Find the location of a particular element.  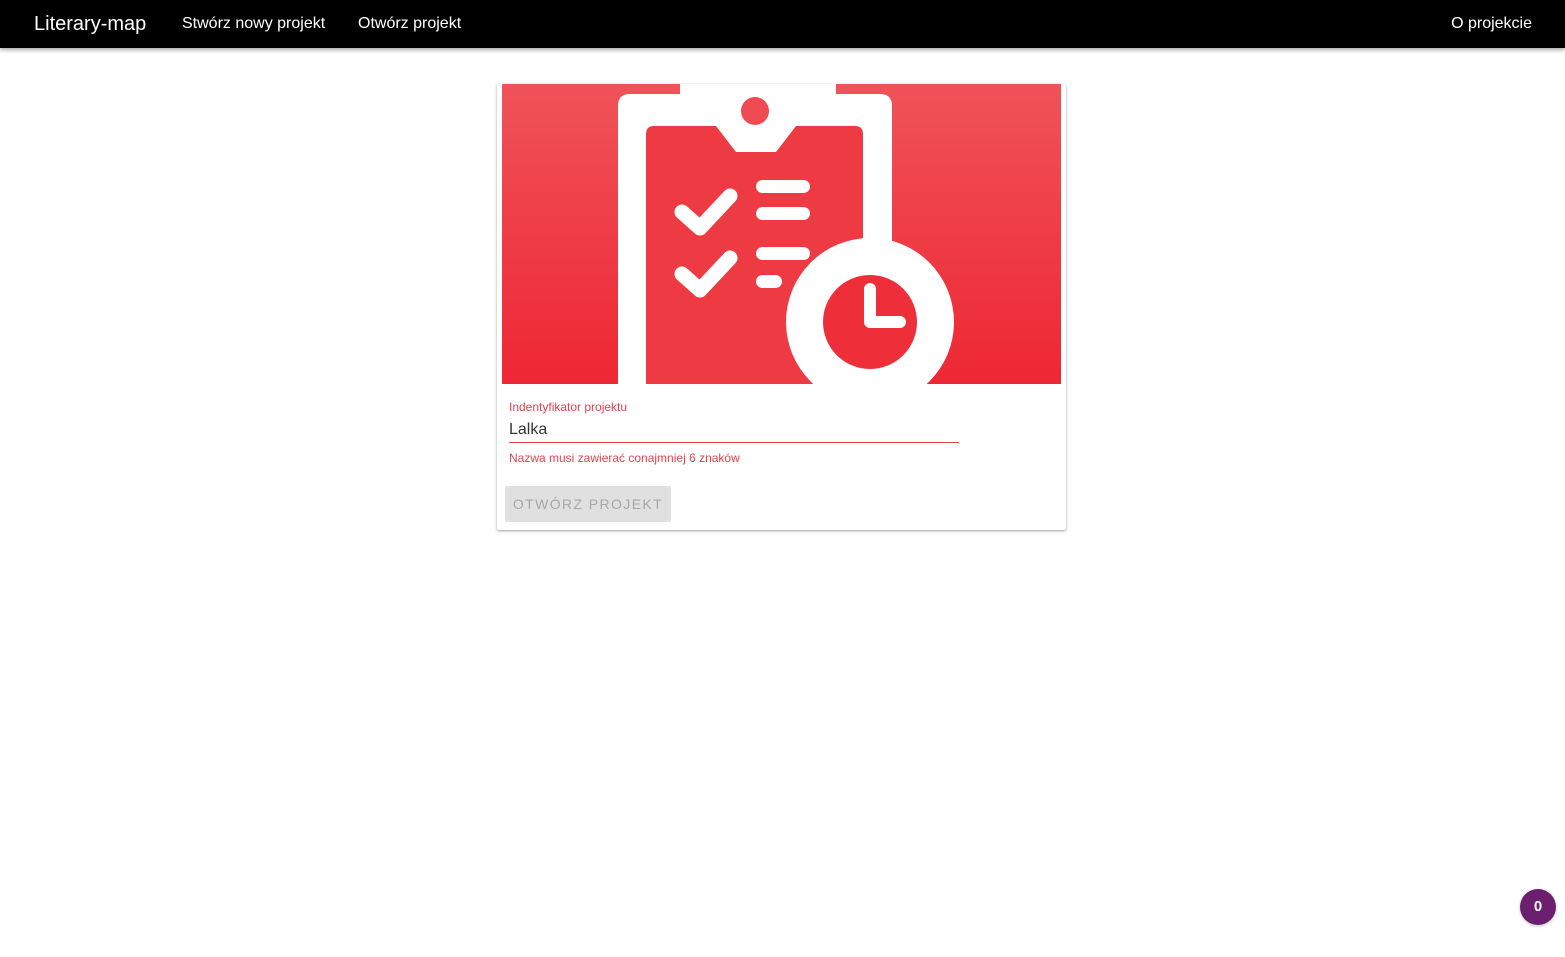

clipboard-checklist-clock-icon is located at coordinates (781, 234).